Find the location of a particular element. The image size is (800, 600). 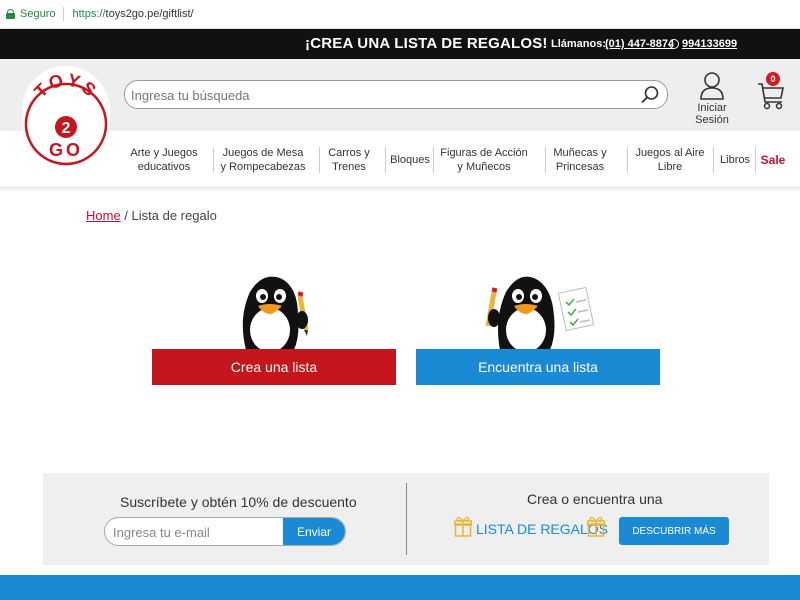

create-list-button: Crea una lista is located at coordinates (274, 367).